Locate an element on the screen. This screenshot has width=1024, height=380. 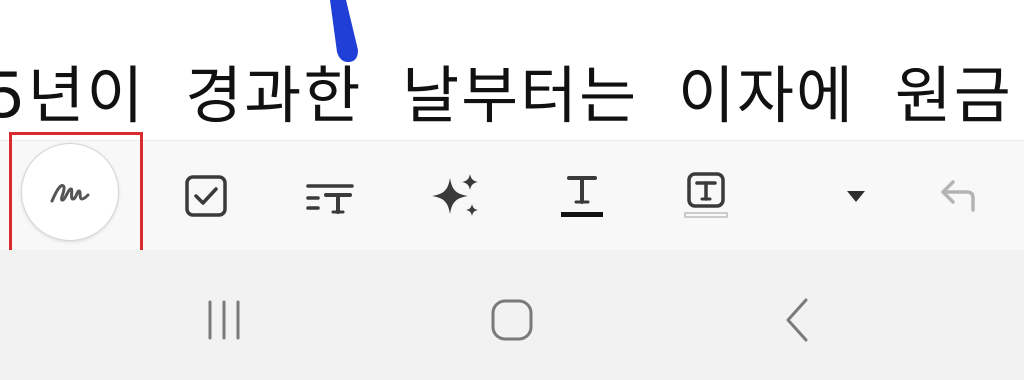
text-background-button is located at coordinates (706, 196).